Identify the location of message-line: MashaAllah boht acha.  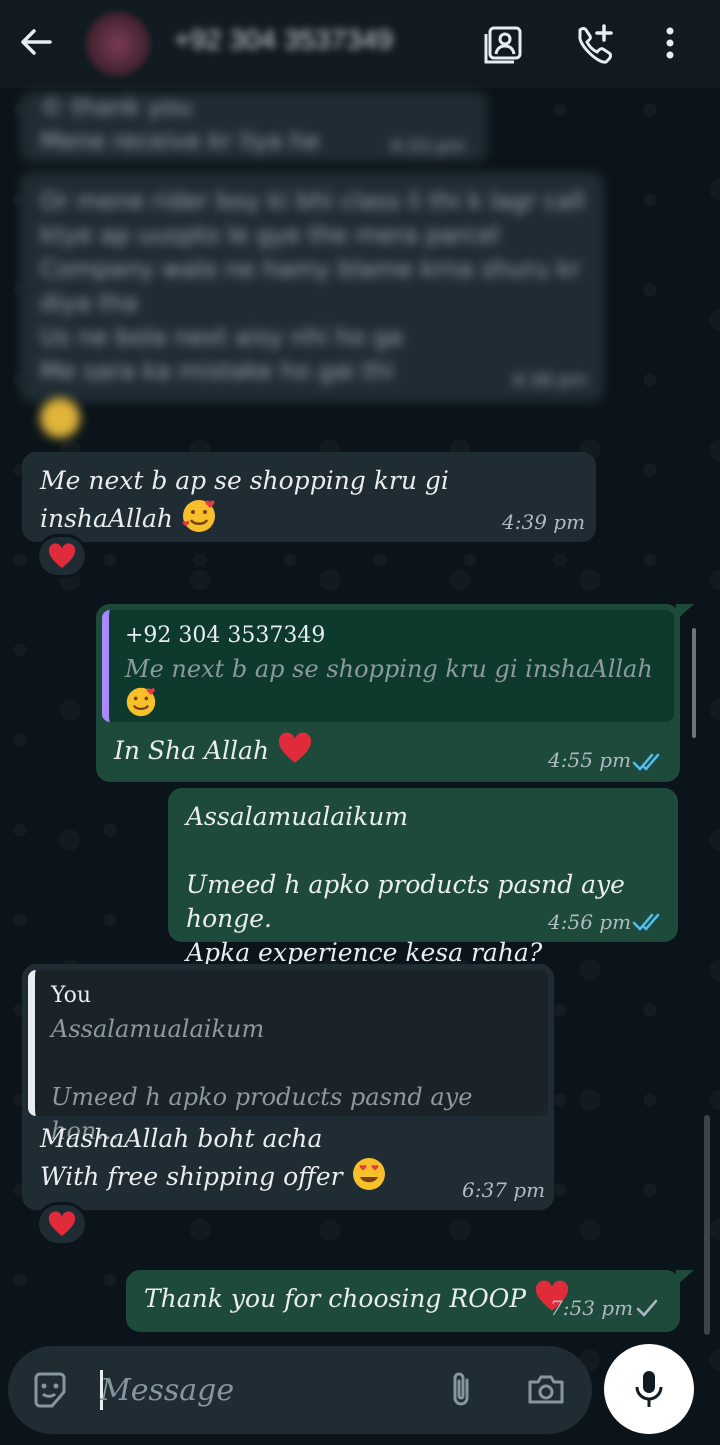
(181, 1138).